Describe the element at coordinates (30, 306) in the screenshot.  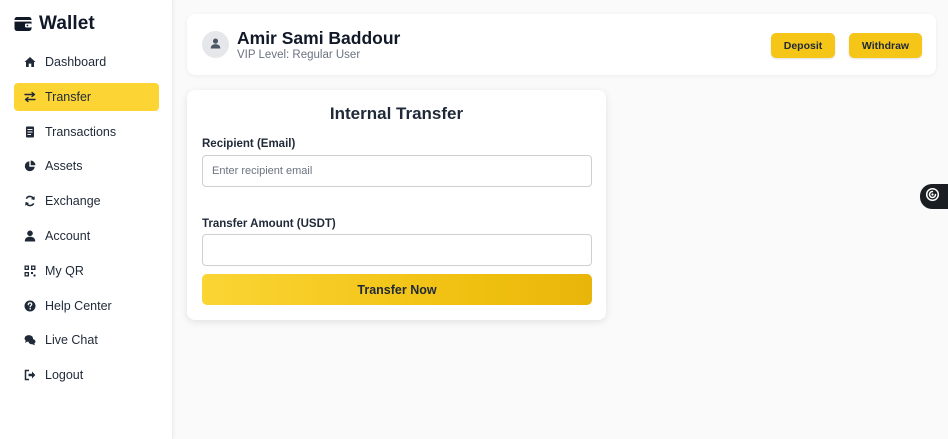
I see `question-circle-icon` at that location.